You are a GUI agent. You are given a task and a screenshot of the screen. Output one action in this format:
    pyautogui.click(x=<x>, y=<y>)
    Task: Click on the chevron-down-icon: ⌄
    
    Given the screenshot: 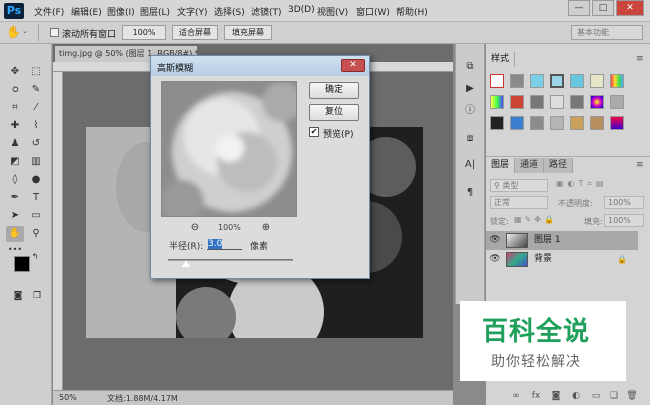 What is the action you would take?
    pyautogui.click(x=25, y=31)
    